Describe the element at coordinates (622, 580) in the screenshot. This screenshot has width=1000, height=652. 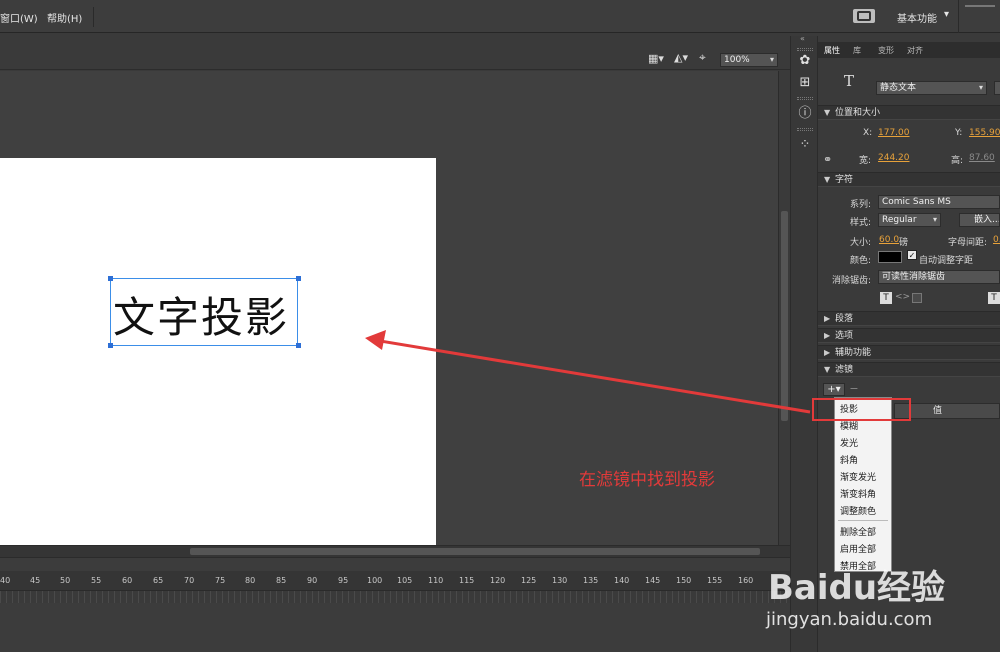
I see `ruler-label: 140` at that location.